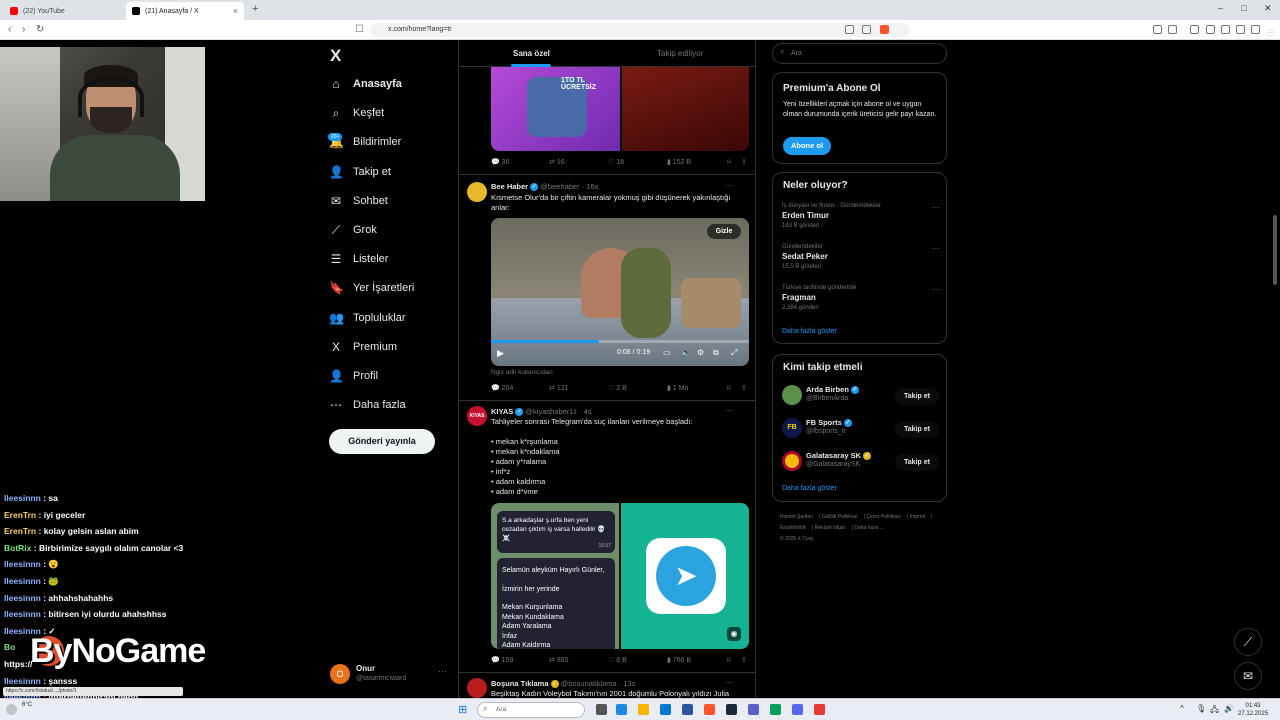 The height and width of the screenshot is (720, 1280). Describe the element at coordinates (255, 9) in the screenshot. I see `new-tab-button: +` at that location.